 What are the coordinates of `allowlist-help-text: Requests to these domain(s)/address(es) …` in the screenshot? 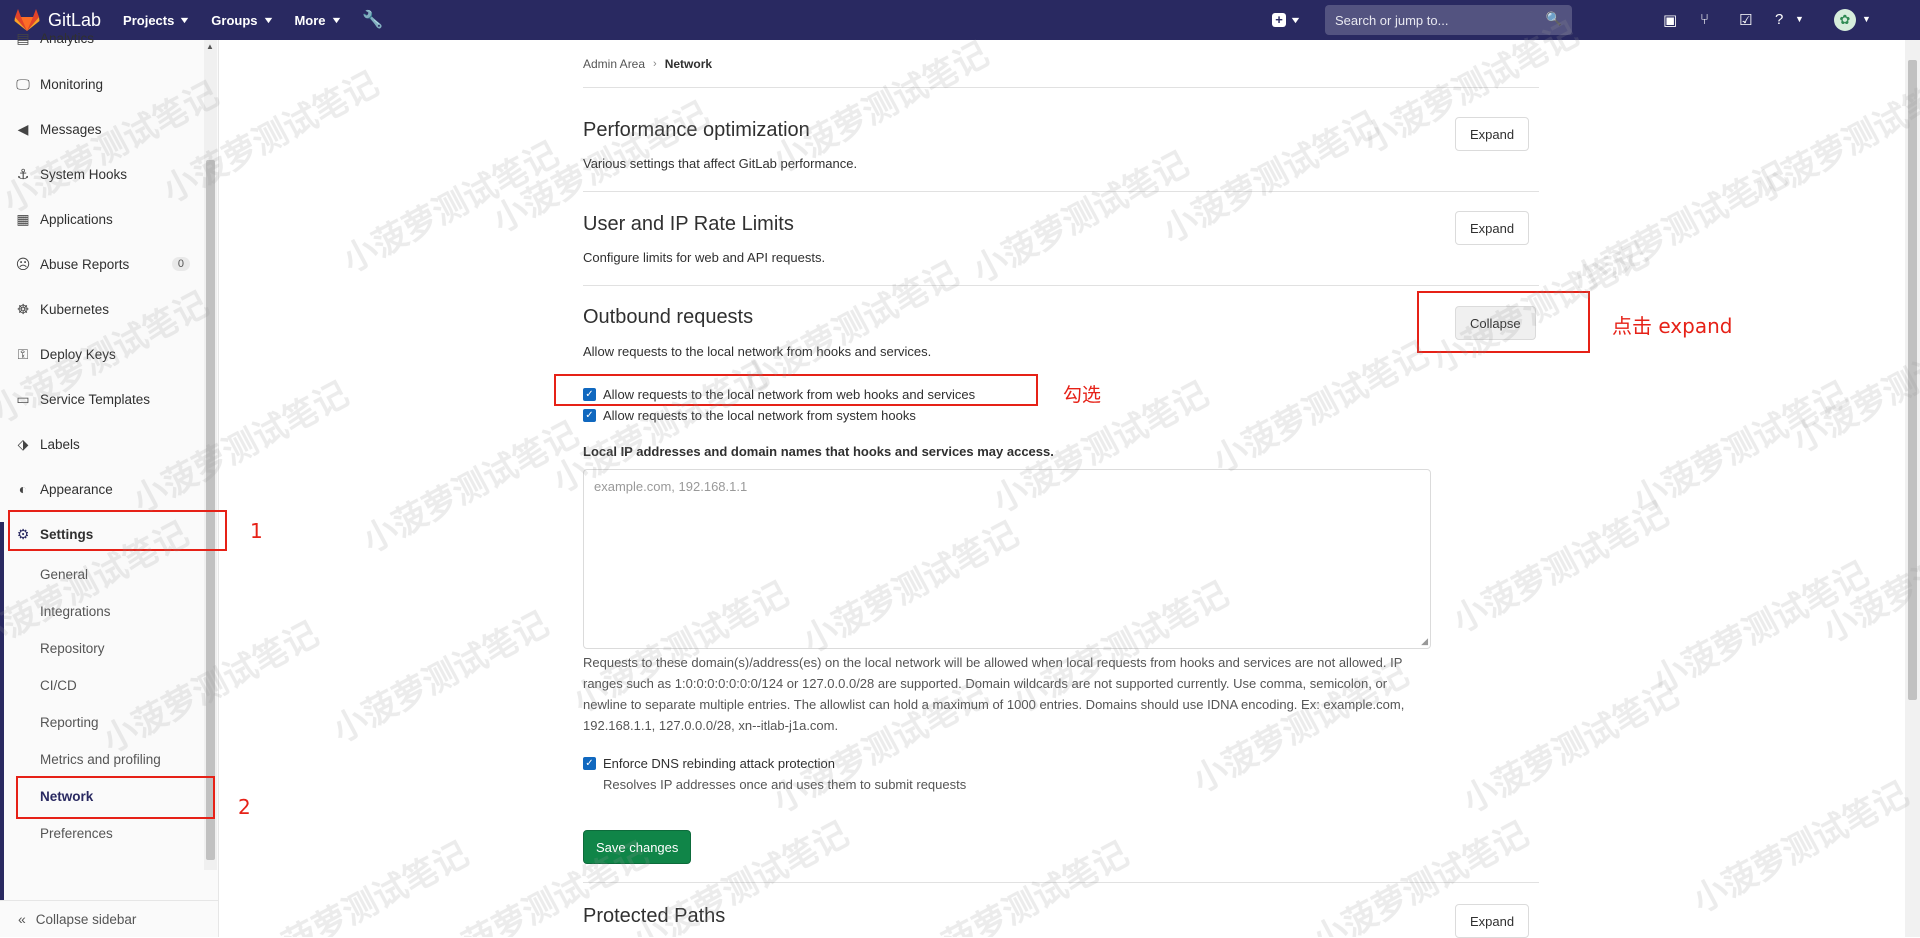 It's located at (1003, 694).